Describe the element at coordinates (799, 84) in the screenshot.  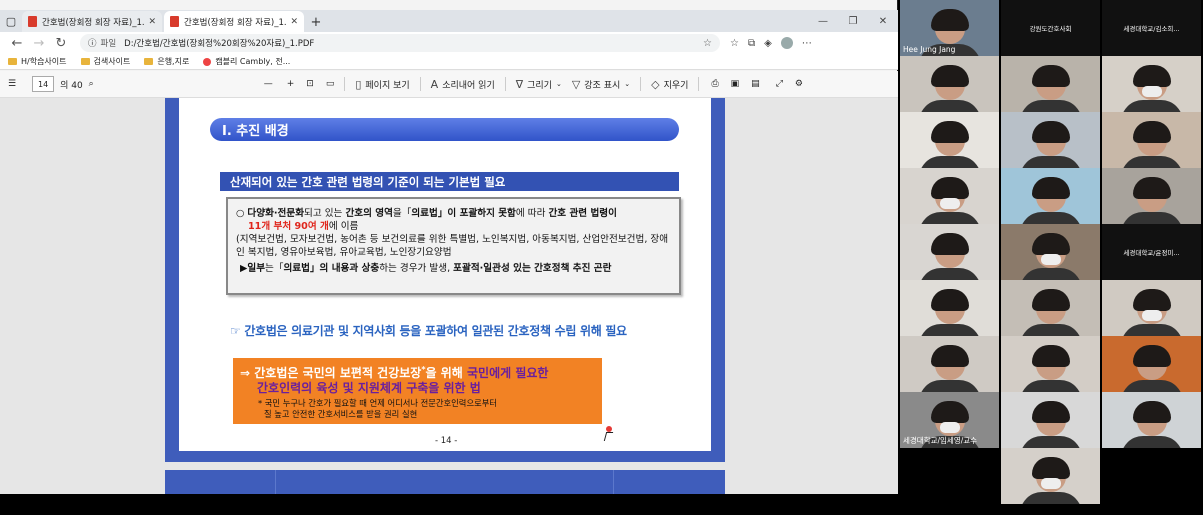
I see `settings-icon: ⚙` at that location.